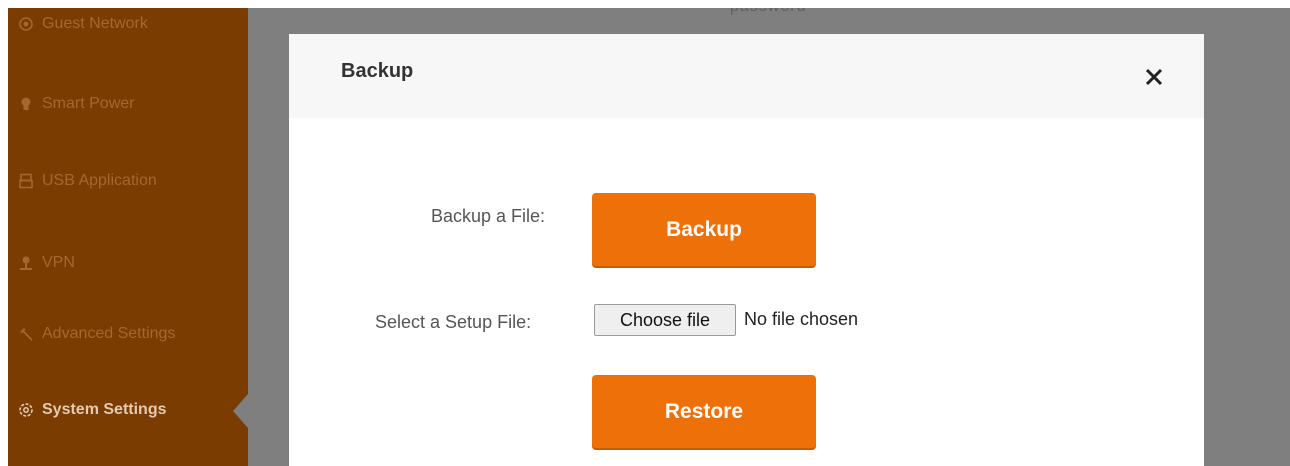 Image resolution: width=1290 pixels, height=466 pixels. Describe the element at coordinates (26, 181) in the screenshot. I see `usb-icon` at that location.